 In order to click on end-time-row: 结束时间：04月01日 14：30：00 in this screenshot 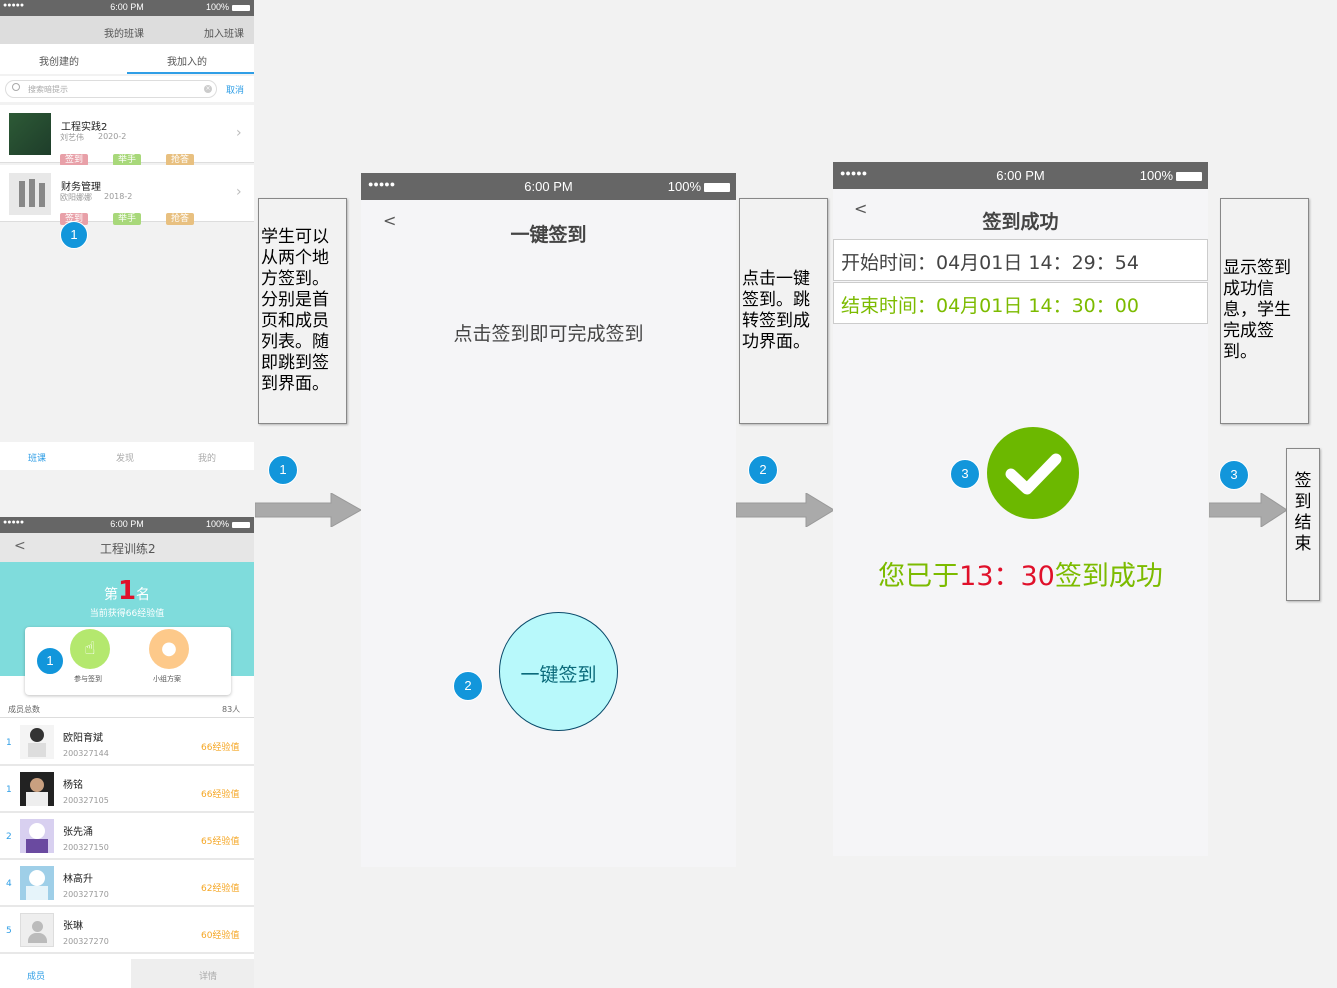, I will do `click(1020, 303)`.